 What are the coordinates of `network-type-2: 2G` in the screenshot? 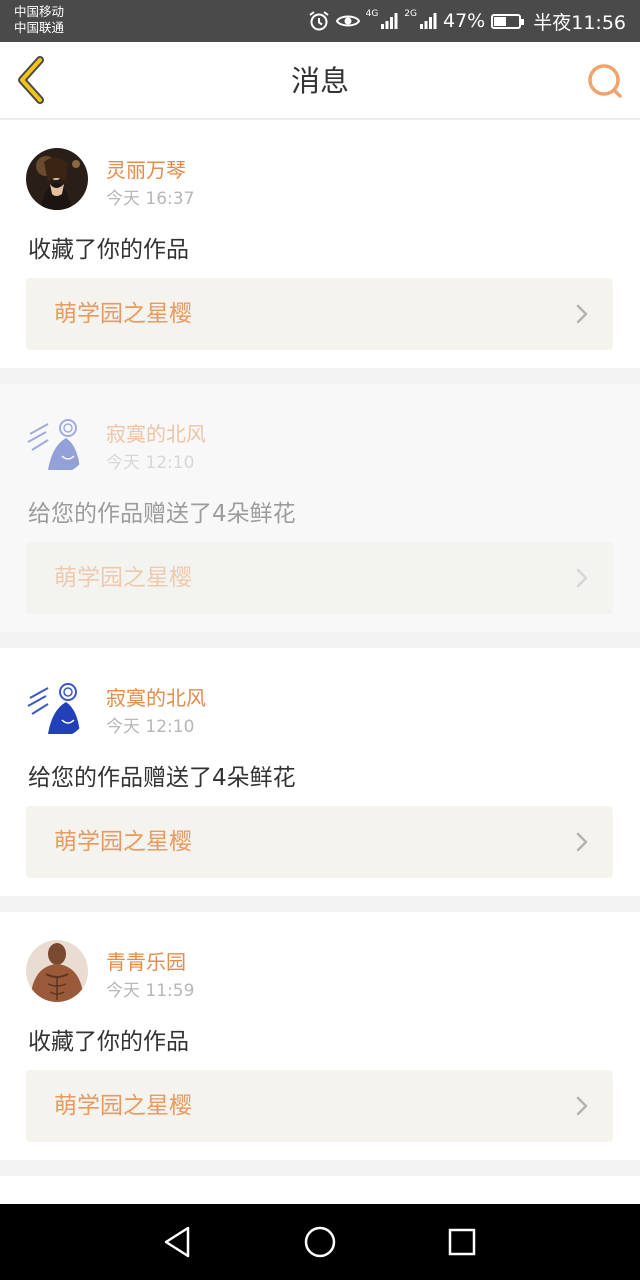 It's located at (410, 14).